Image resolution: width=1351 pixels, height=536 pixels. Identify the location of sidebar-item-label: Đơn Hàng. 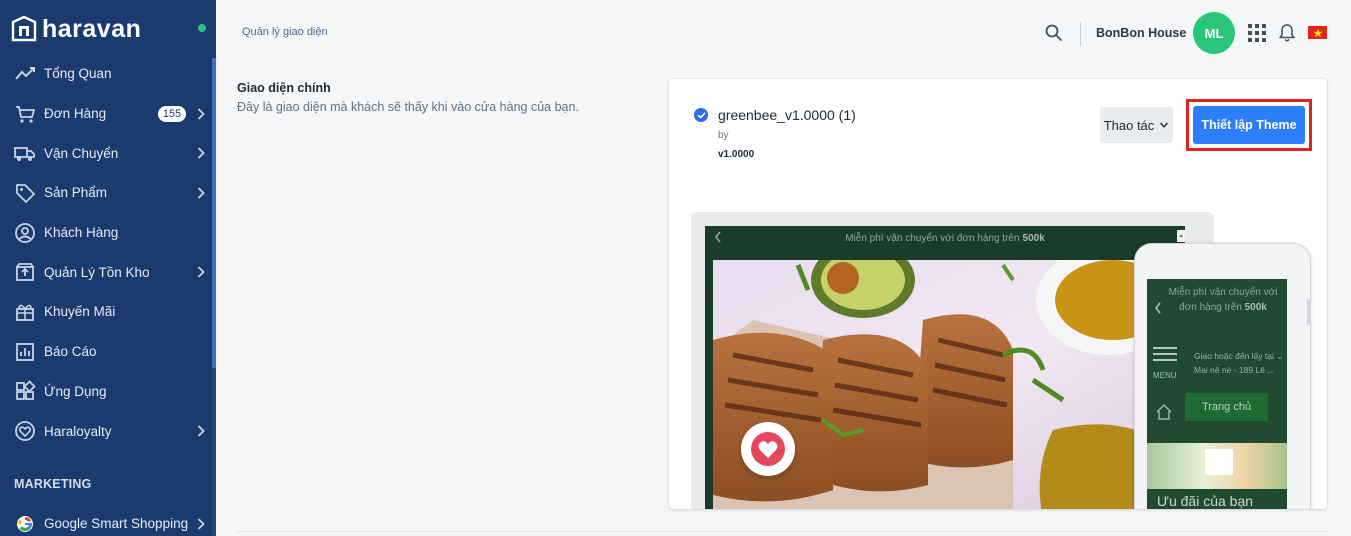
(75, 114).